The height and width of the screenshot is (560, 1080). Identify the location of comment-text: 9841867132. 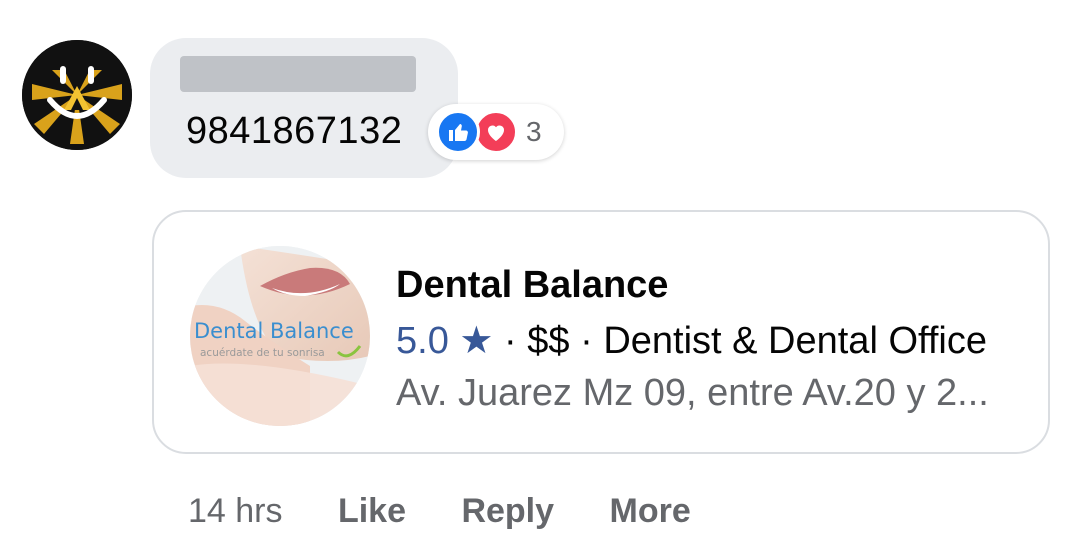
(294, 131).